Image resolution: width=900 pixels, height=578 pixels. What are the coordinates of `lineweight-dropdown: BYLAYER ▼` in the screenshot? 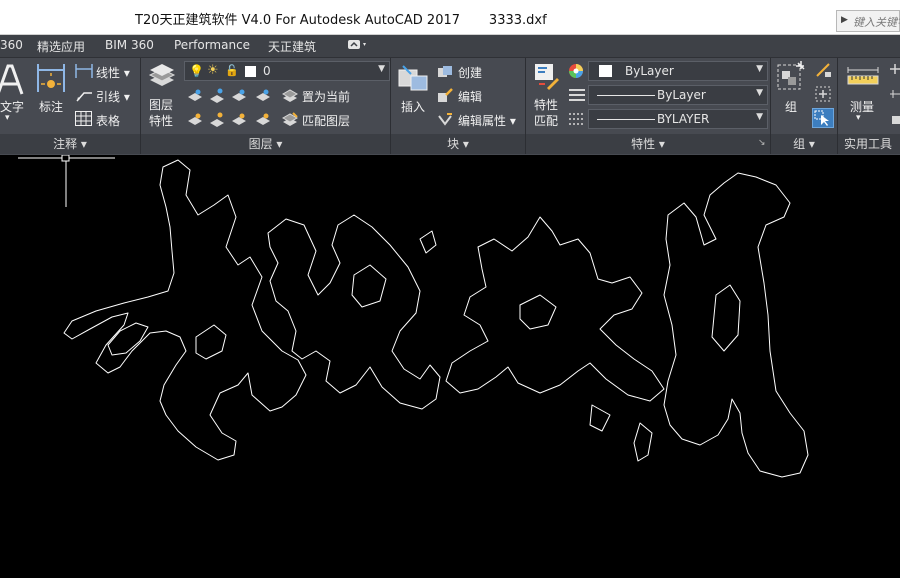 It's located at (678, 119).